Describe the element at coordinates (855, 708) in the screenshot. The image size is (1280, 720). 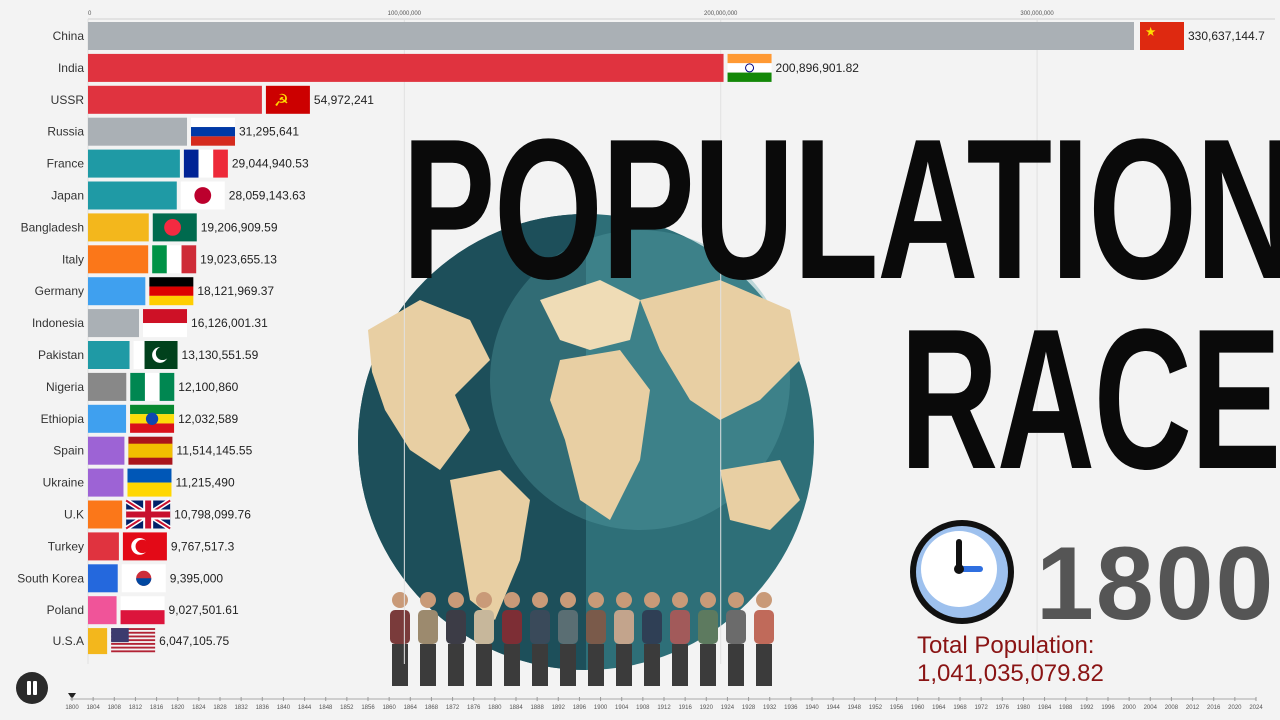
I see `timeline-year: 1948` at that location.